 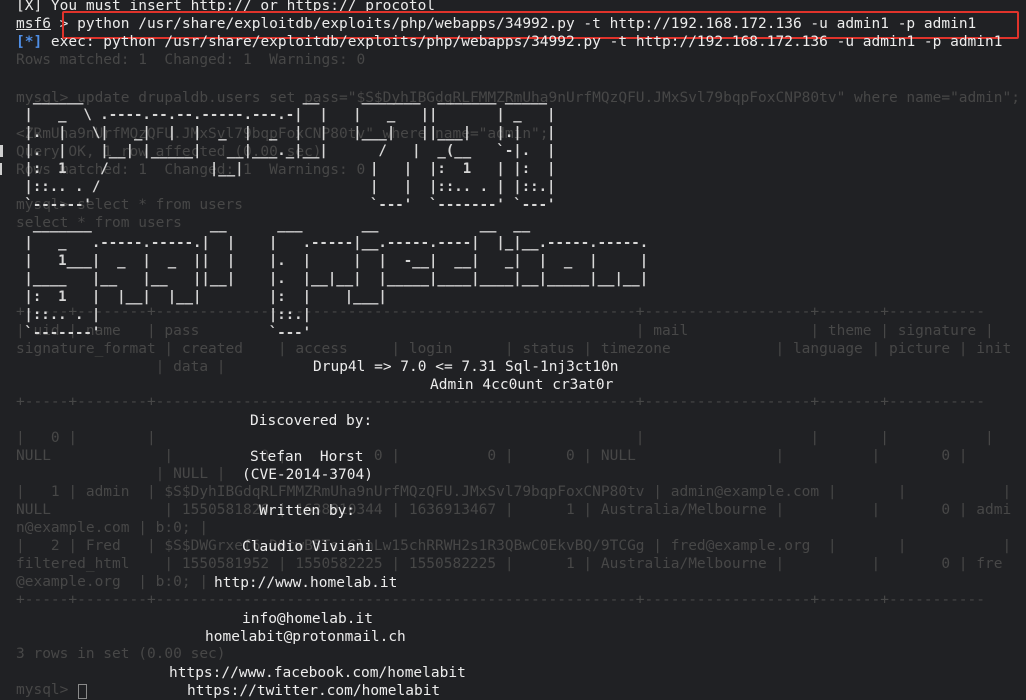 I want to click on cve-id: (CVE-2014-3704), so click(x=307, y=475).